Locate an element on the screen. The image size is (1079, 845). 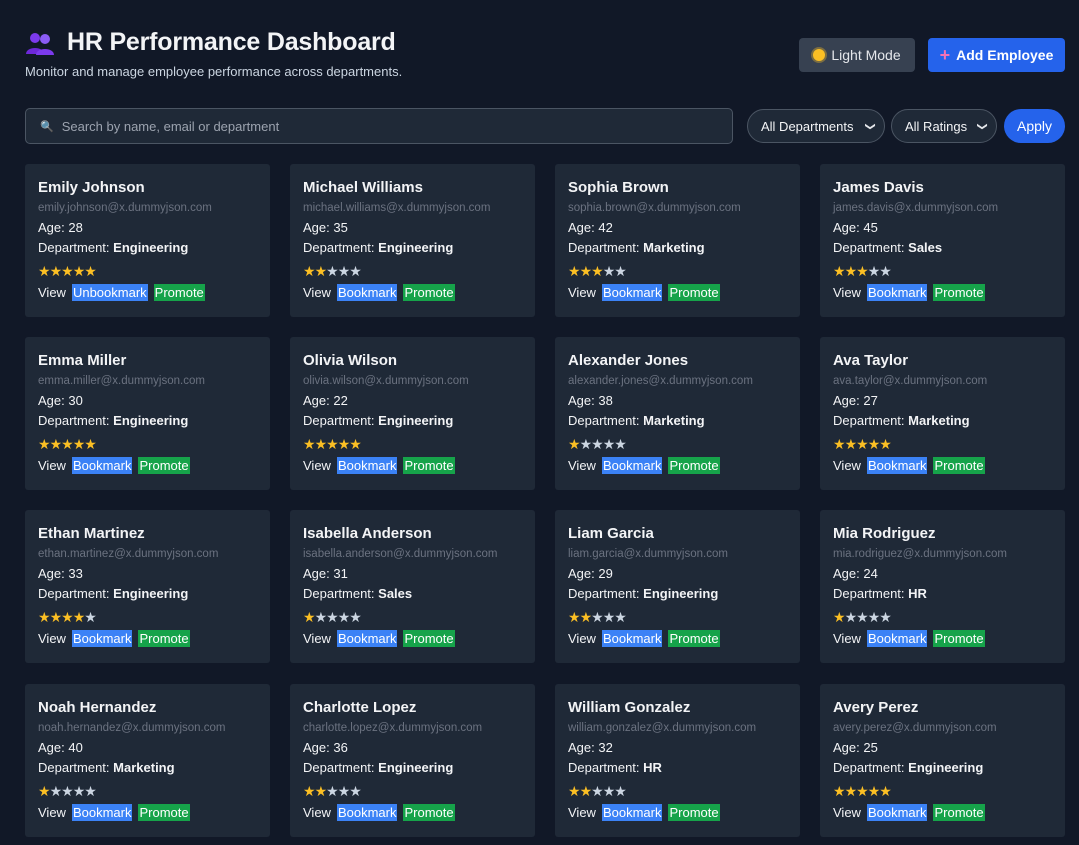
employee-age: Age: 22 is located at coordinates (412, 402).